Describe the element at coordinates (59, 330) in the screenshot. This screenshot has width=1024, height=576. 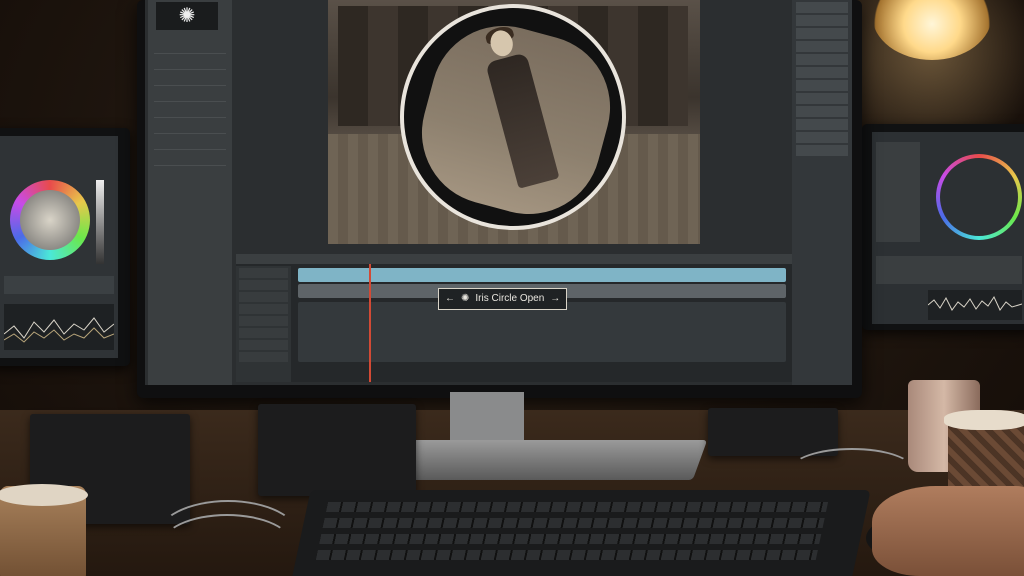
I see `waveform-graph` at that location.